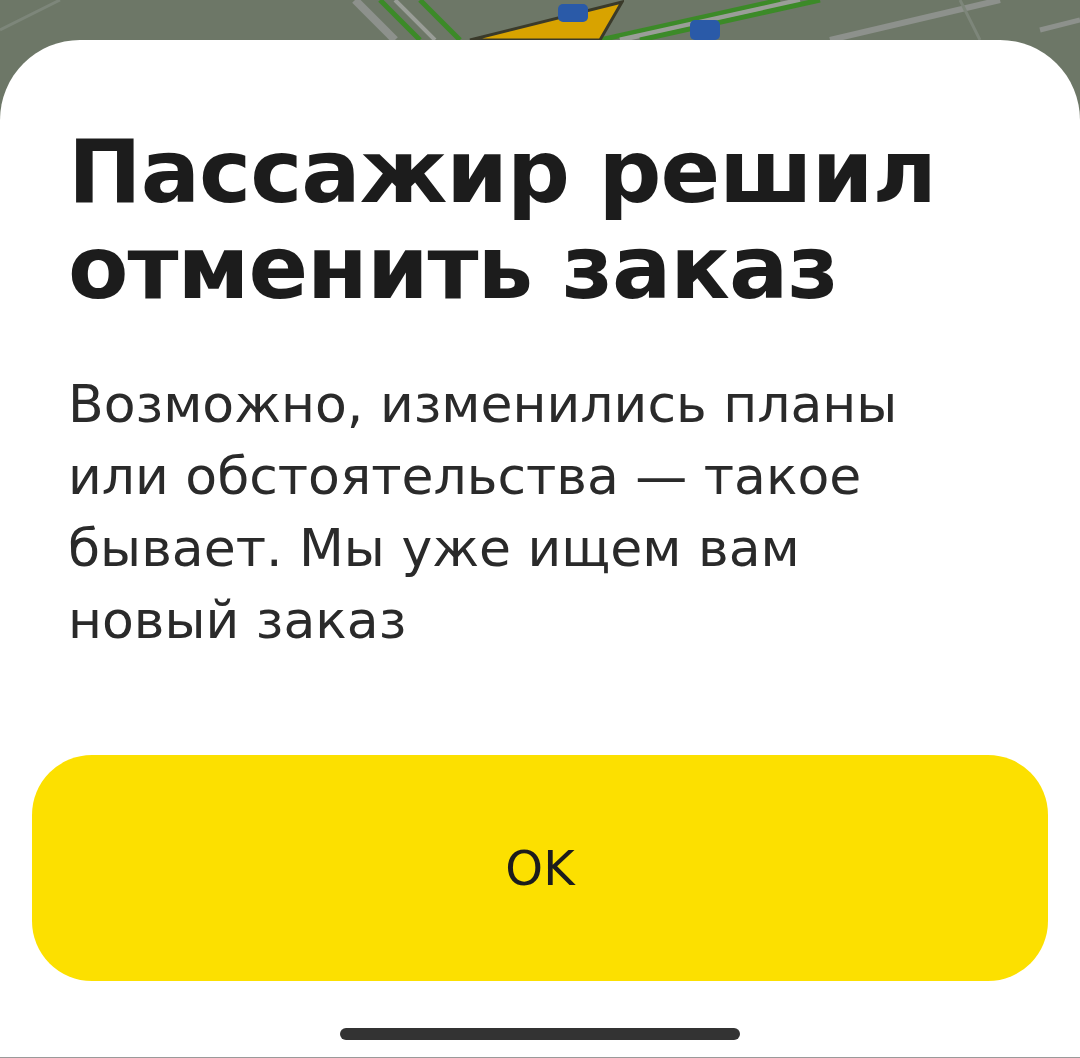 Image resolution: width=1080 pixels, height=1058 pixels. What do you see at coordinates (502, 220) in the screenshot?
I see `dialog-title: Пассажир решил отменить заказ` at bounding box center [502, 220].